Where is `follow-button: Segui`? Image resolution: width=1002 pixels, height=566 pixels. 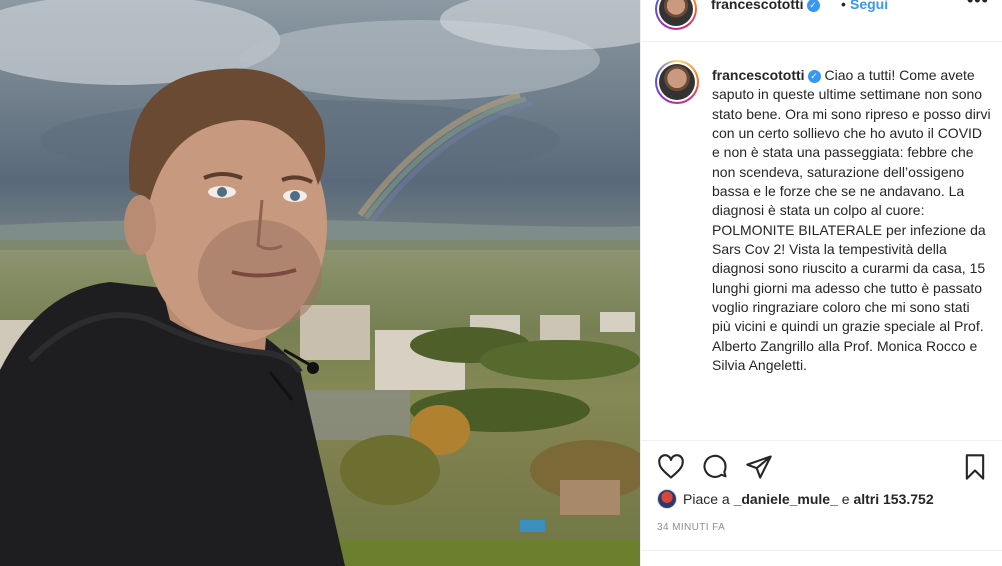 follow-button: Segui is located at coordinates (869, 6).